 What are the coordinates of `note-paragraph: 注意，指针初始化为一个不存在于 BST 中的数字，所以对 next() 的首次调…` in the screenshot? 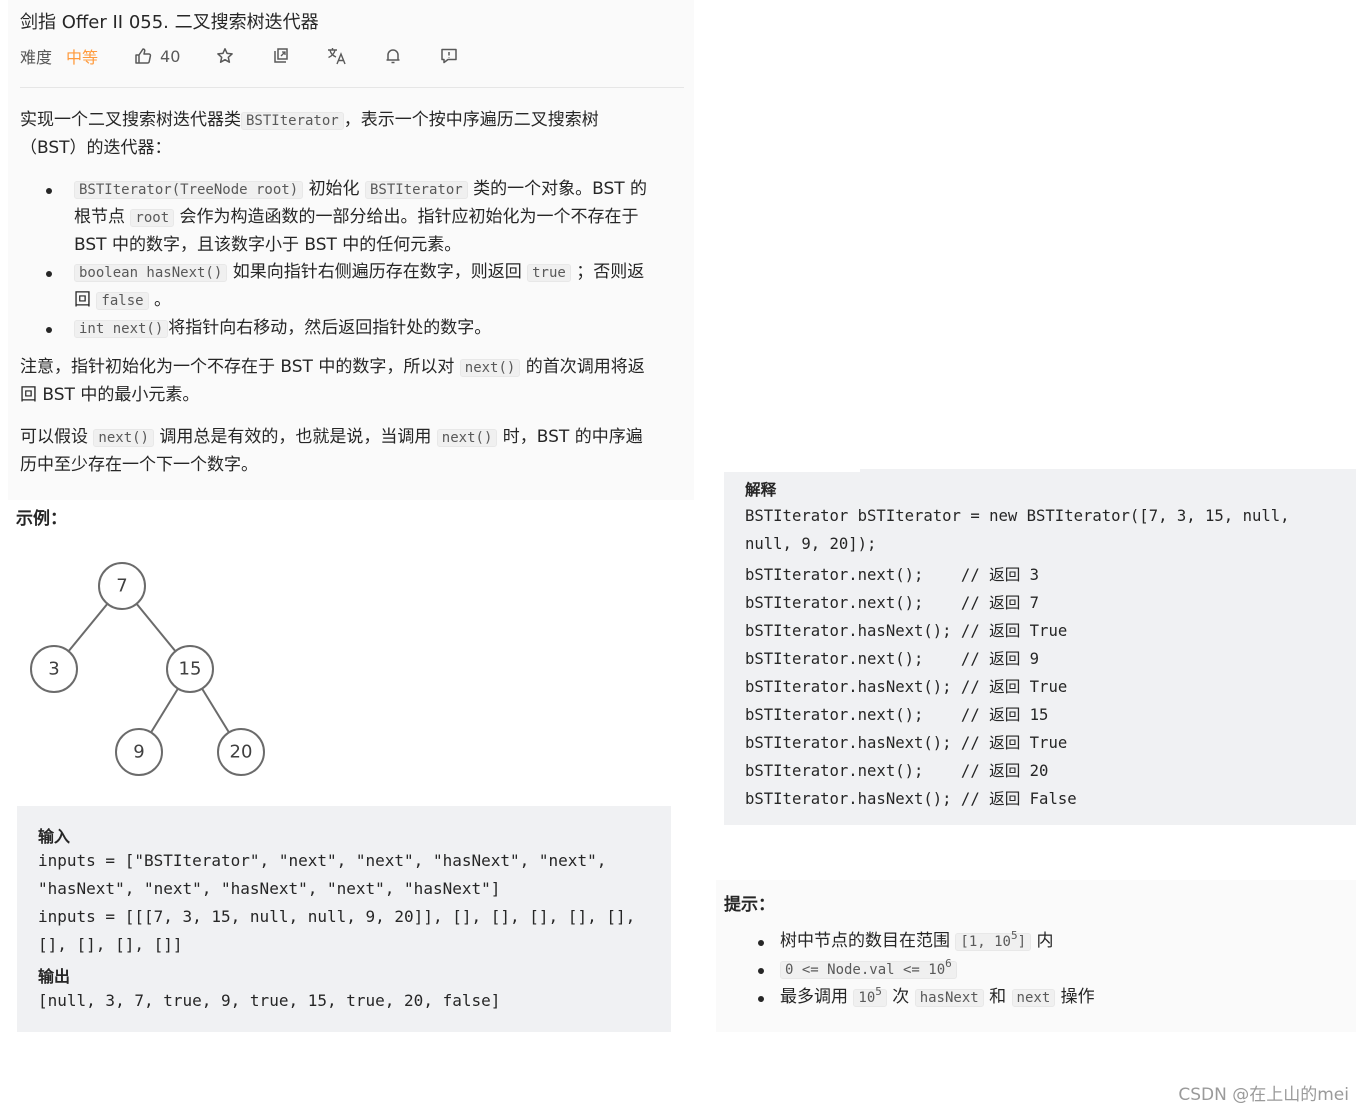 It's located at (350, 381).